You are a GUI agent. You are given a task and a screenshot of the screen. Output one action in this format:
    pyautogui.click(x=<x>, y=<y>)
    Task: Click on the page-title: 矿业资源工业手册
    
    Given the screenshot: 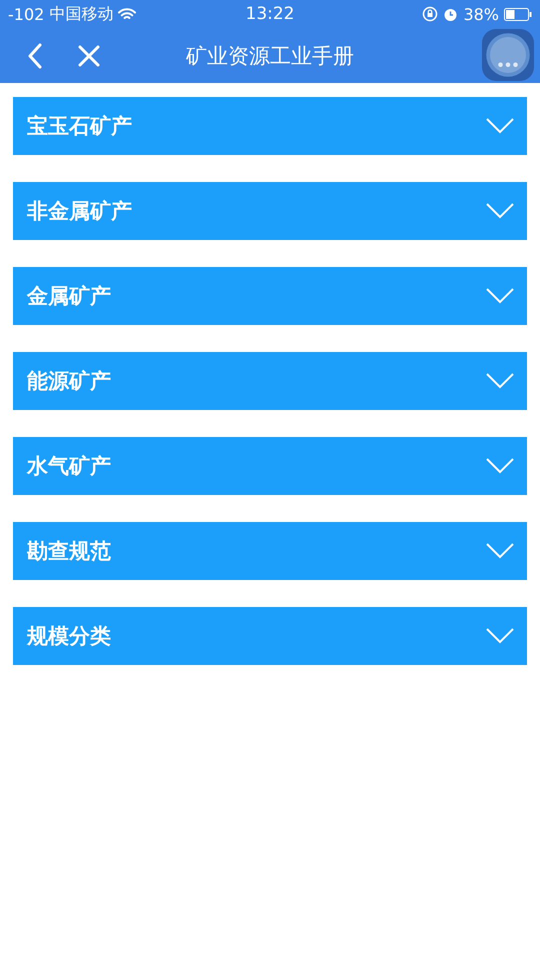 What is the action you would take?
    pyautogui.click(x=270, y=56)
    